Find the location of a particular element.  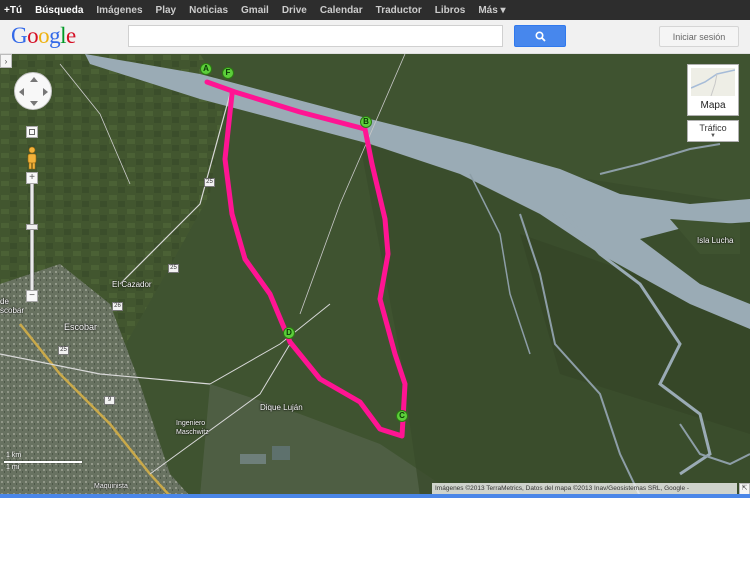

nav-link-search: Búsqueda is located at coordinates (59, 10).